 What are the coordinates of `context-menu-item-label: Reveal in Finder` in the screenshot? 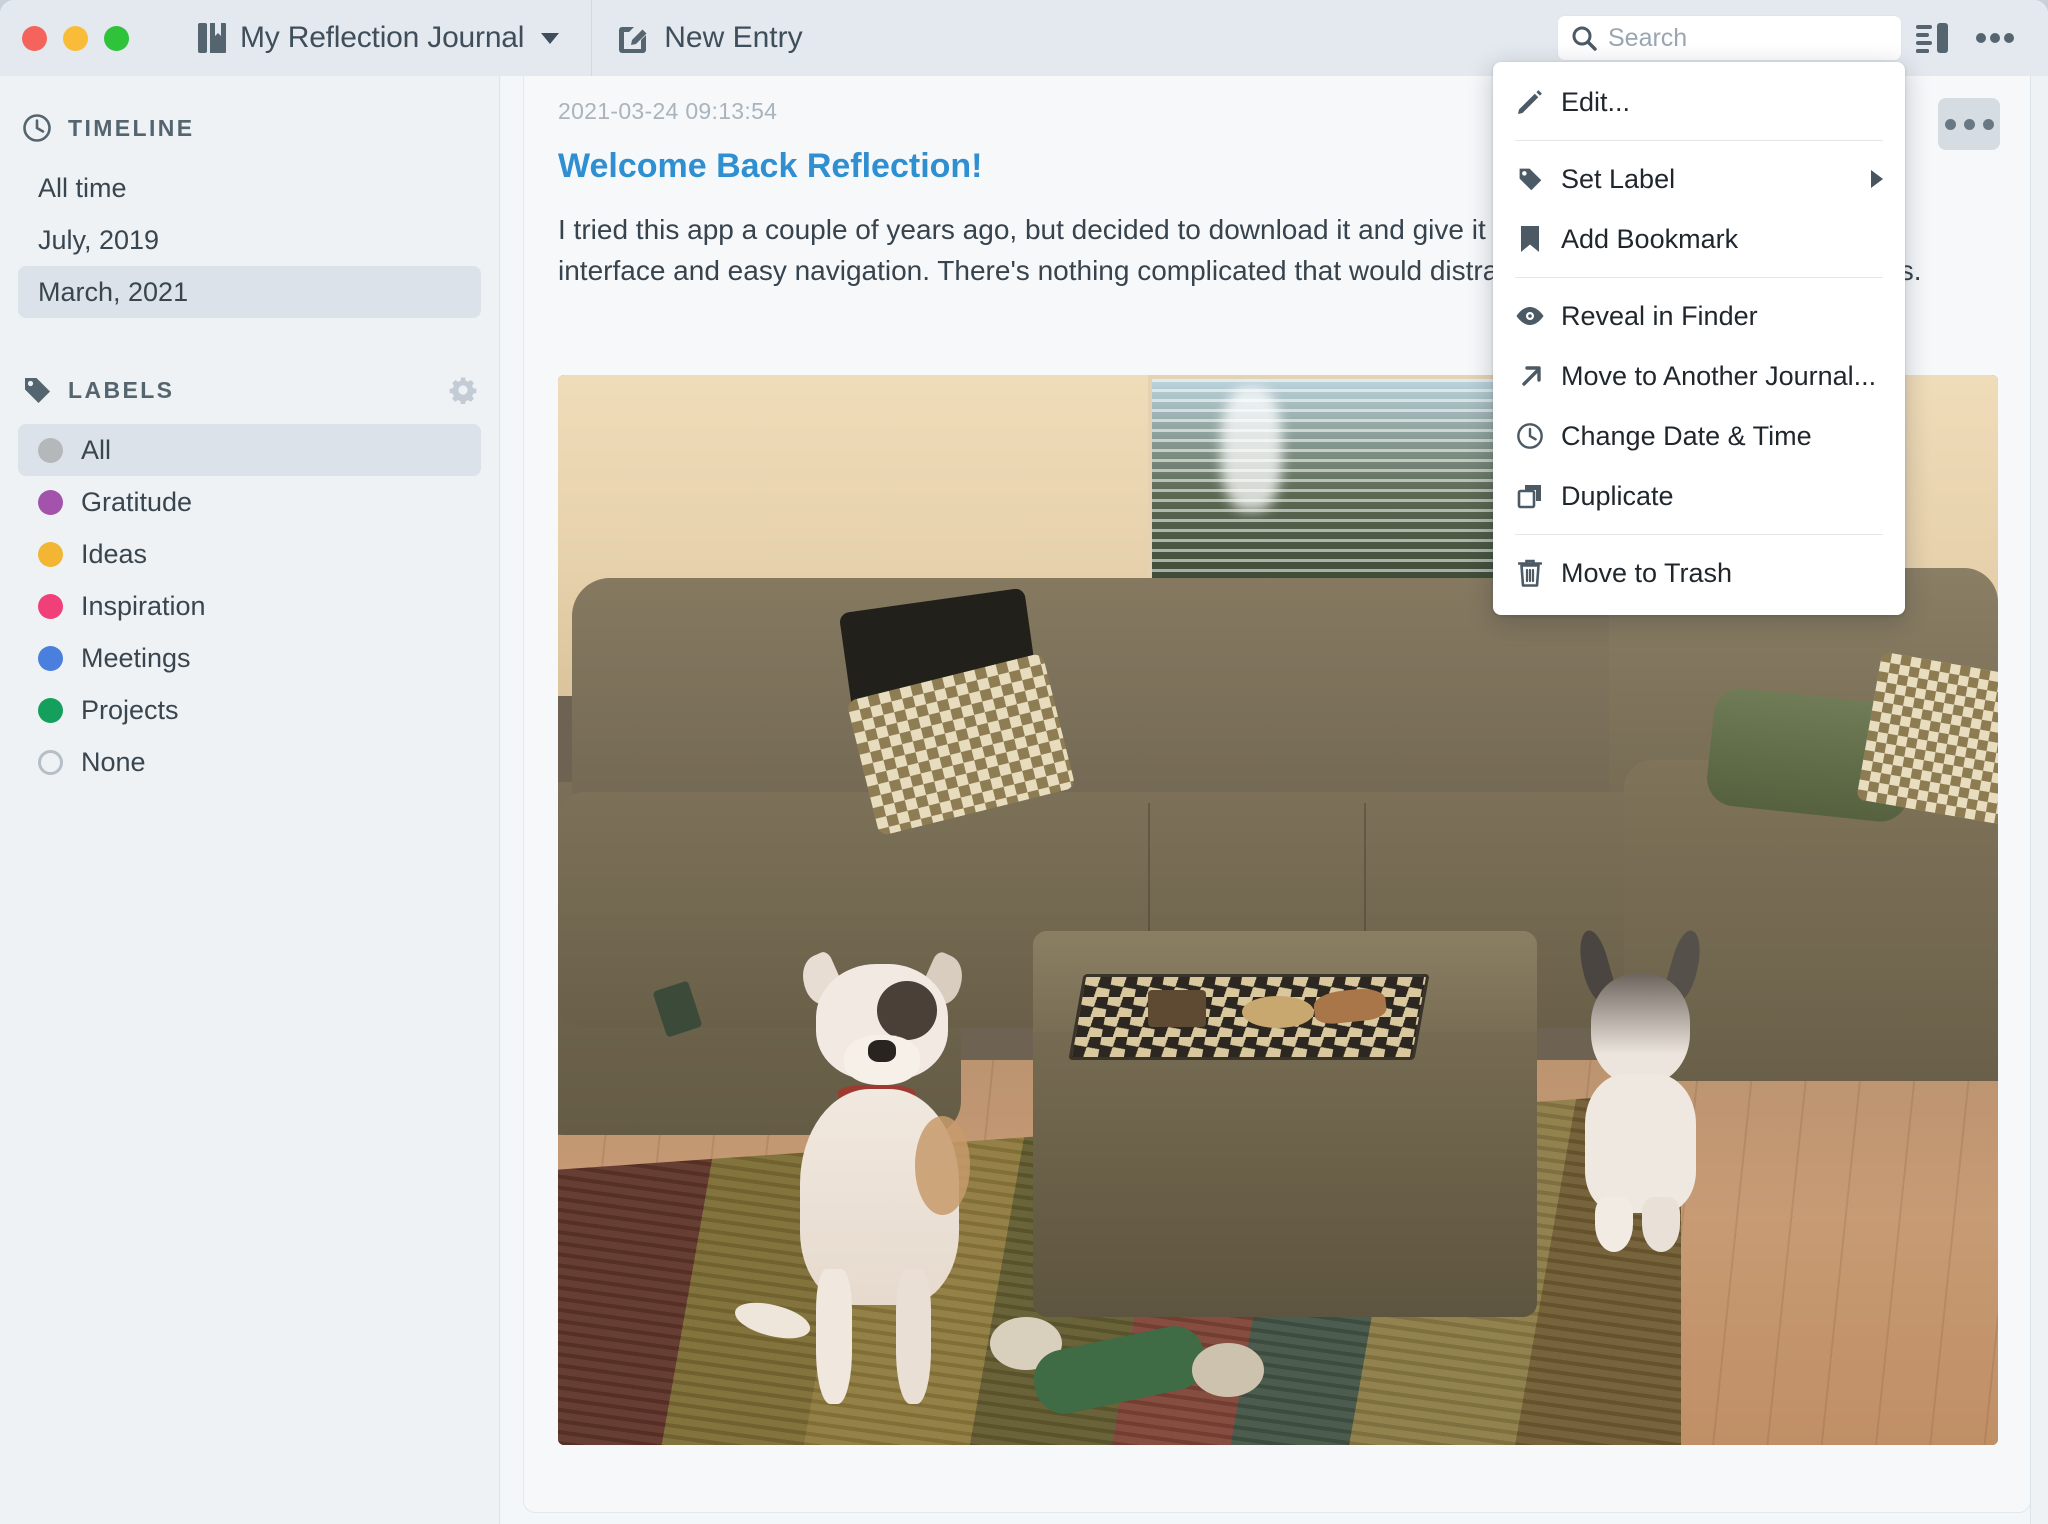 It's located at (1659, 315).